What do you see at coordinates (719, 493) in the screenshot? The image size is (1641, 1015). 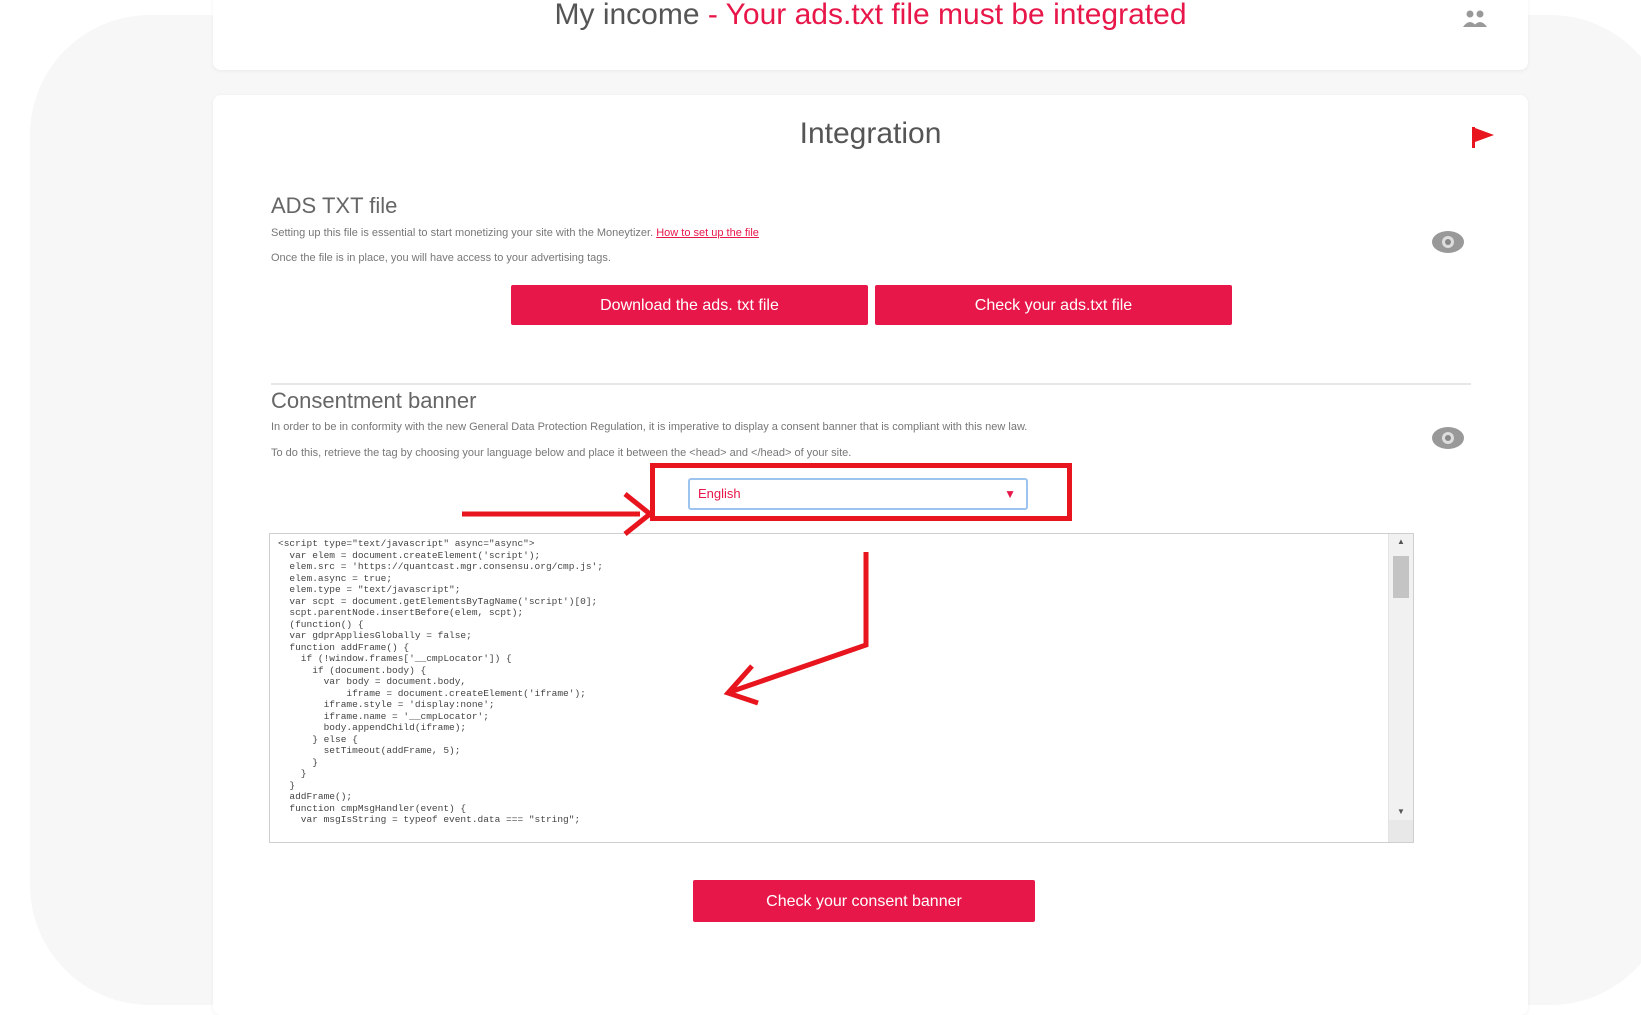 I see `language-select-value: English` at bounding box center [719, 493].